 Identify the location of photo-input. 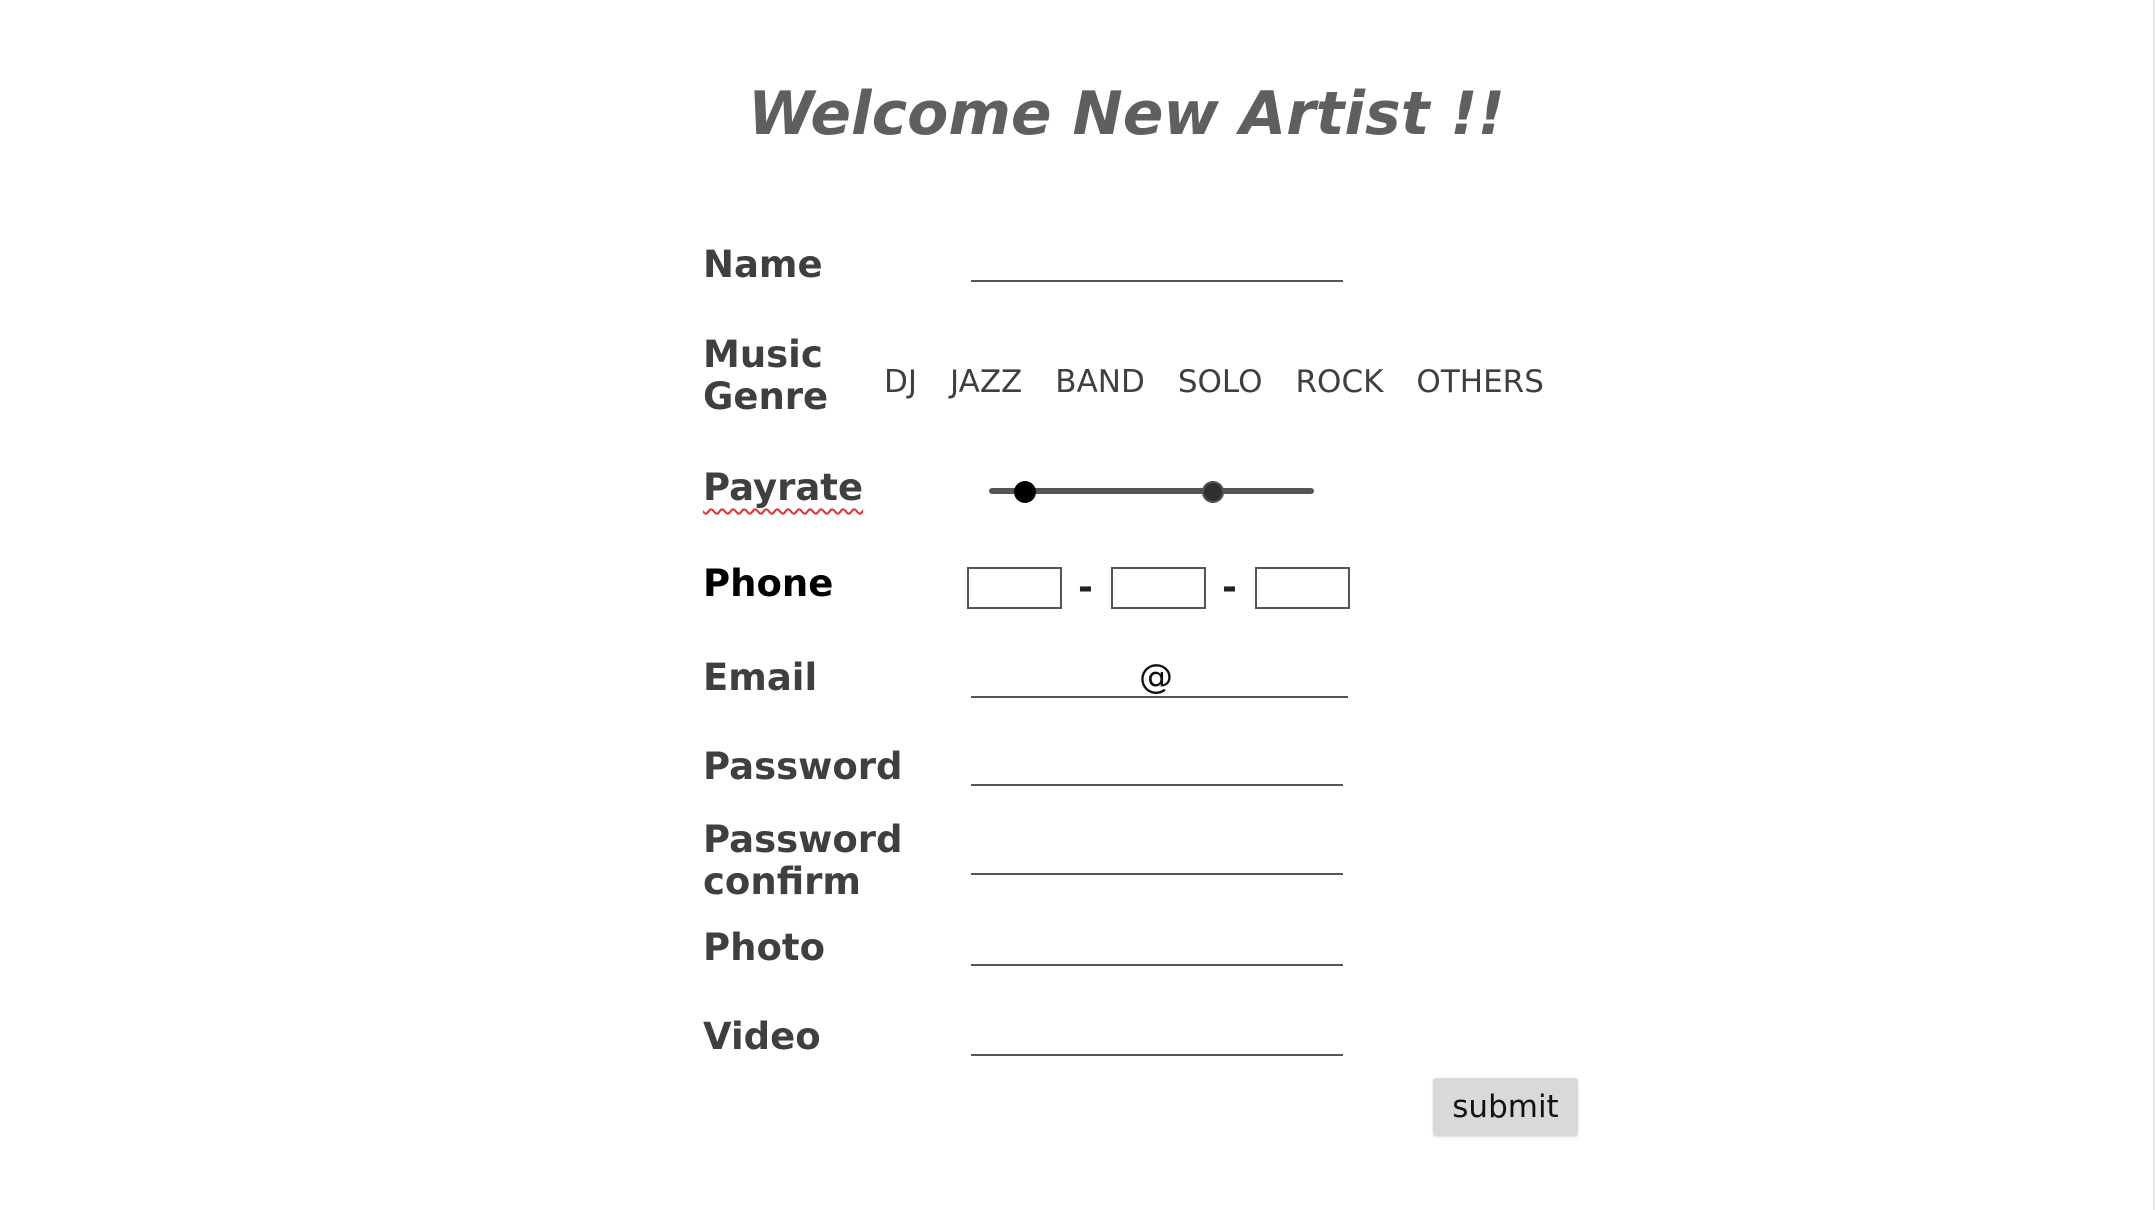
(1157, 948).